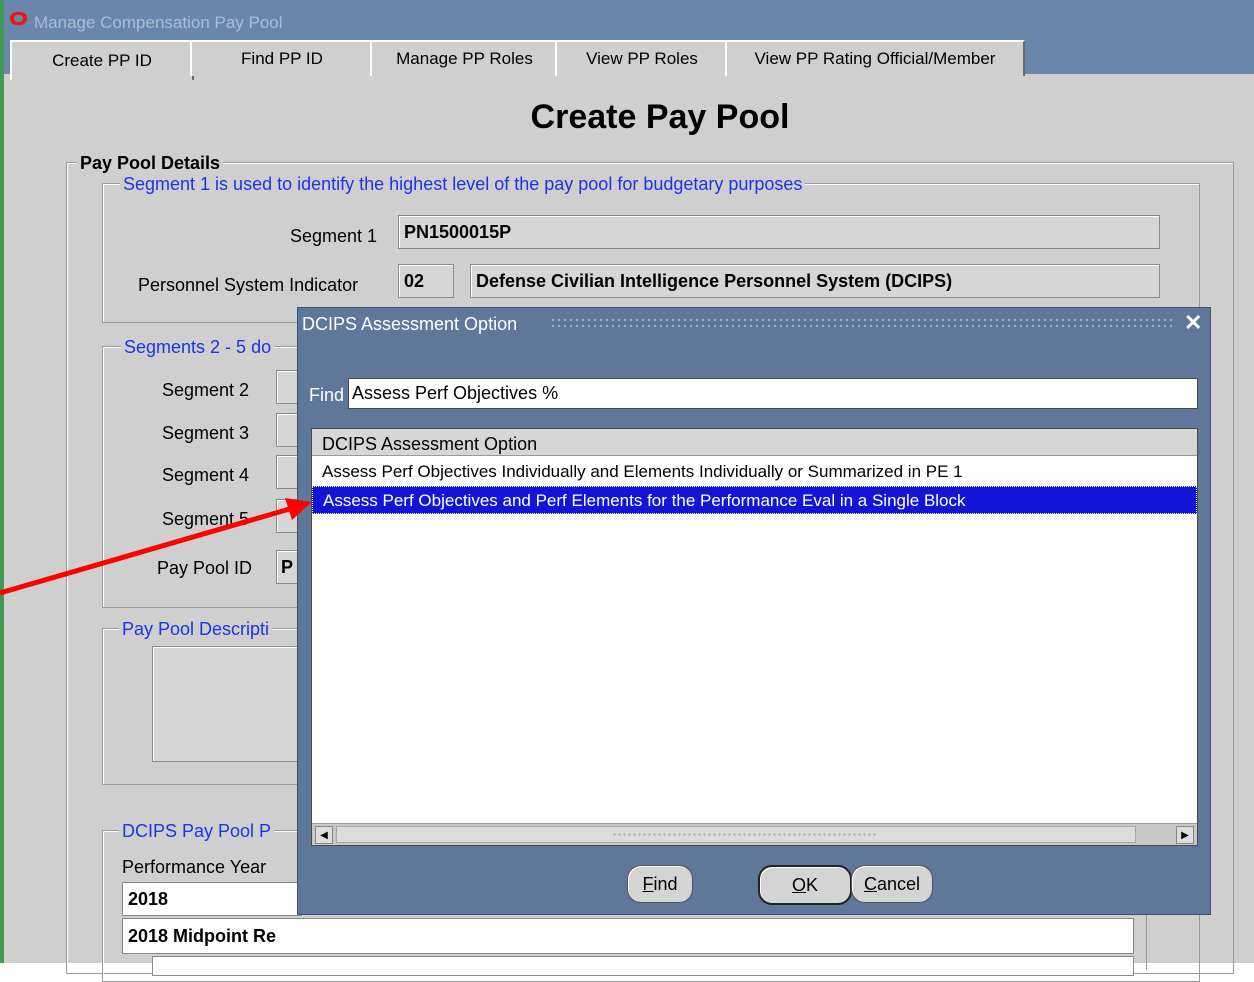 The height and width of the screenshot is (982, 1254). I want to click on list-column-header: DCIPS Assessment Option, so click(754, 442).